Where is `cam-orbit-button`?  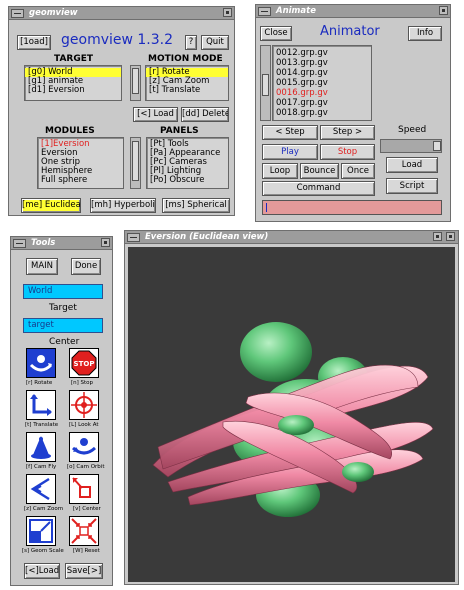
cam-orbit-button is located at coordinates (84, 447).